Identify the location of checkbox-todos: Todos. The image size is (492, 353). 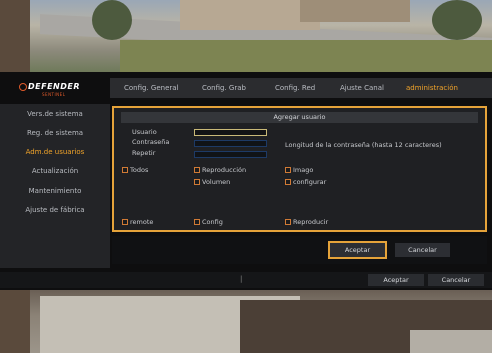
(135, 170).